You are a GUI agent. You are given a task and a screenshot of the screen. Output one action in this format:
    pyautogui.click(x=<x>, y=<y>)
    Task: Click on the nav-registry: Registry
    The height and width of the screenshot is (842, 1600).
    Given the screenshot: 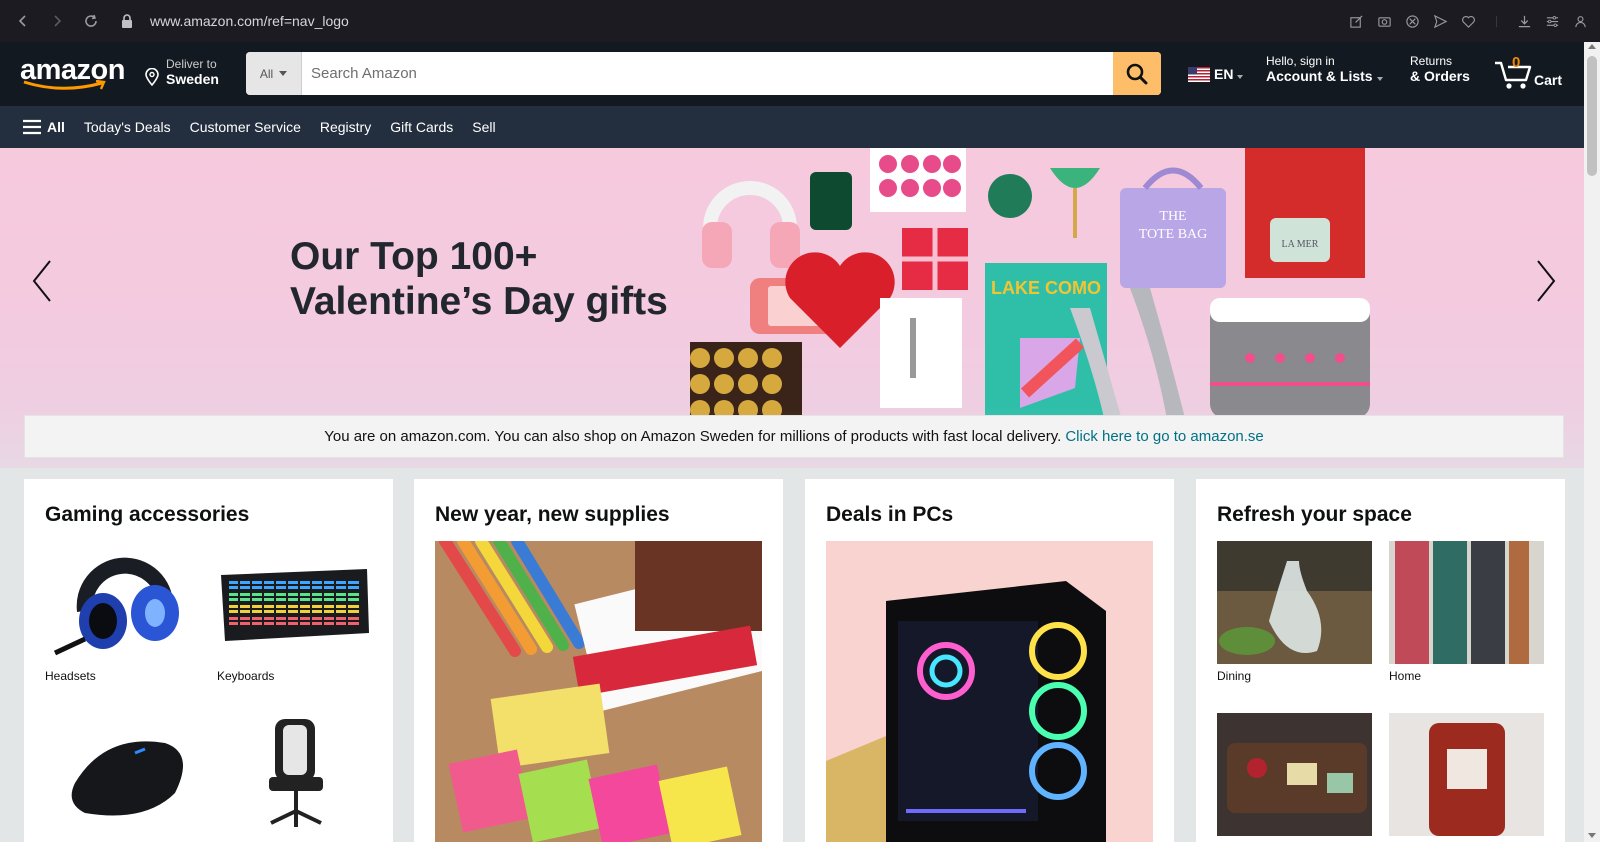 What is the action you would take?
    pyautogui.click(x=345, y=127)
    